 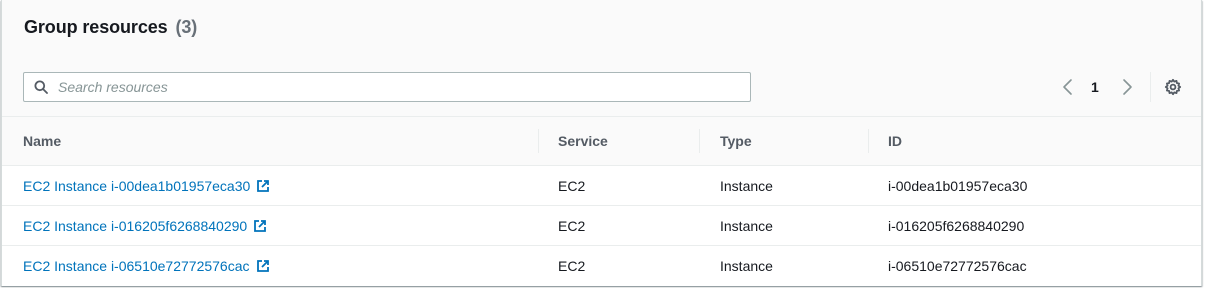 I want to click on toolbar-divider, so click(x=1150, y=87).